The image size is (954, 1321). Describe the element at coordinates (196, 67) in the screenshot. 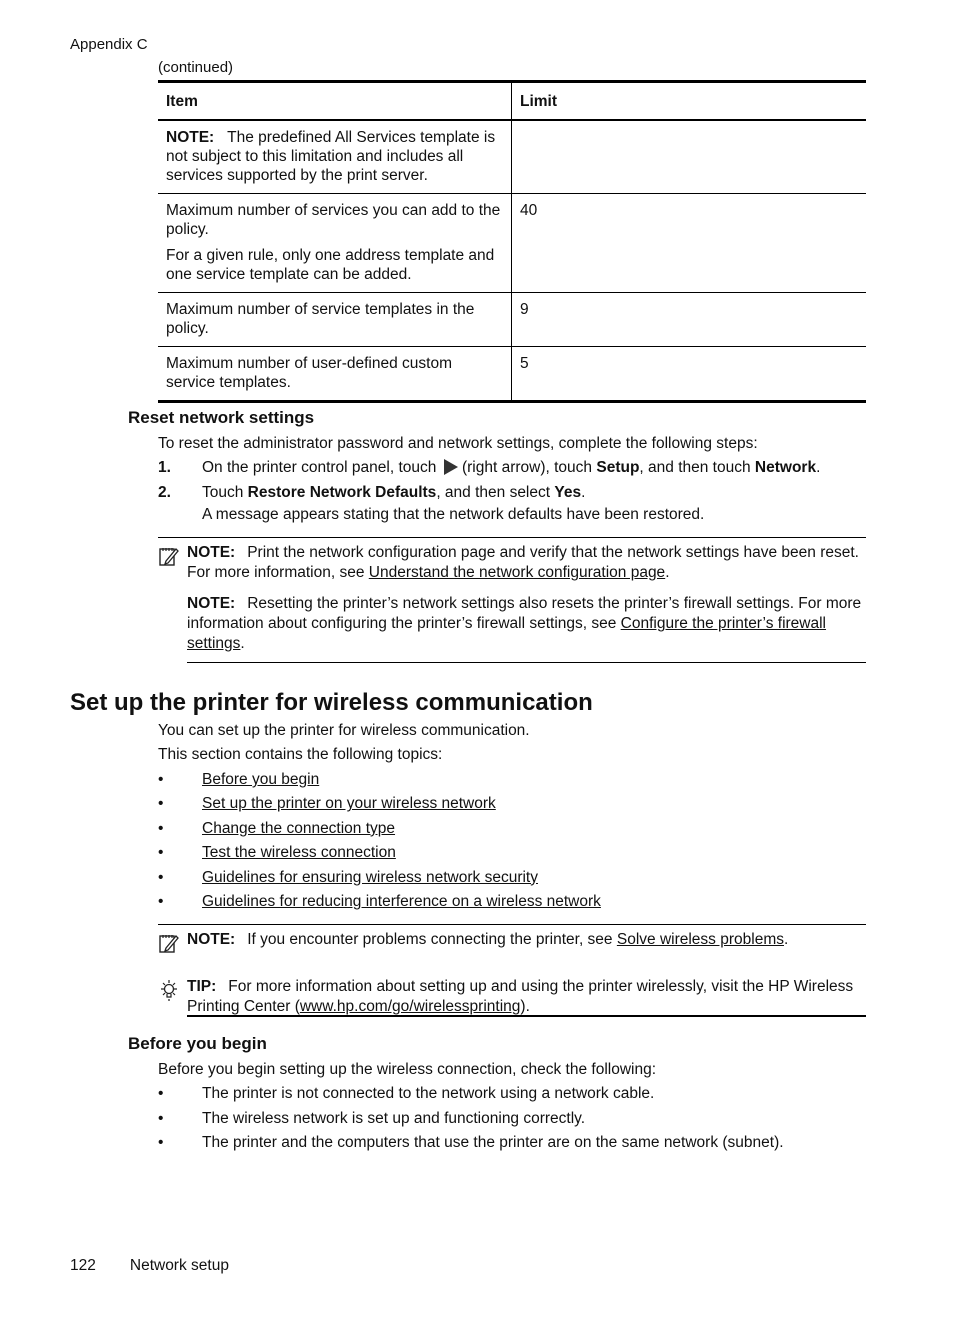

I see `table-continued-label: (continued)` at that location.